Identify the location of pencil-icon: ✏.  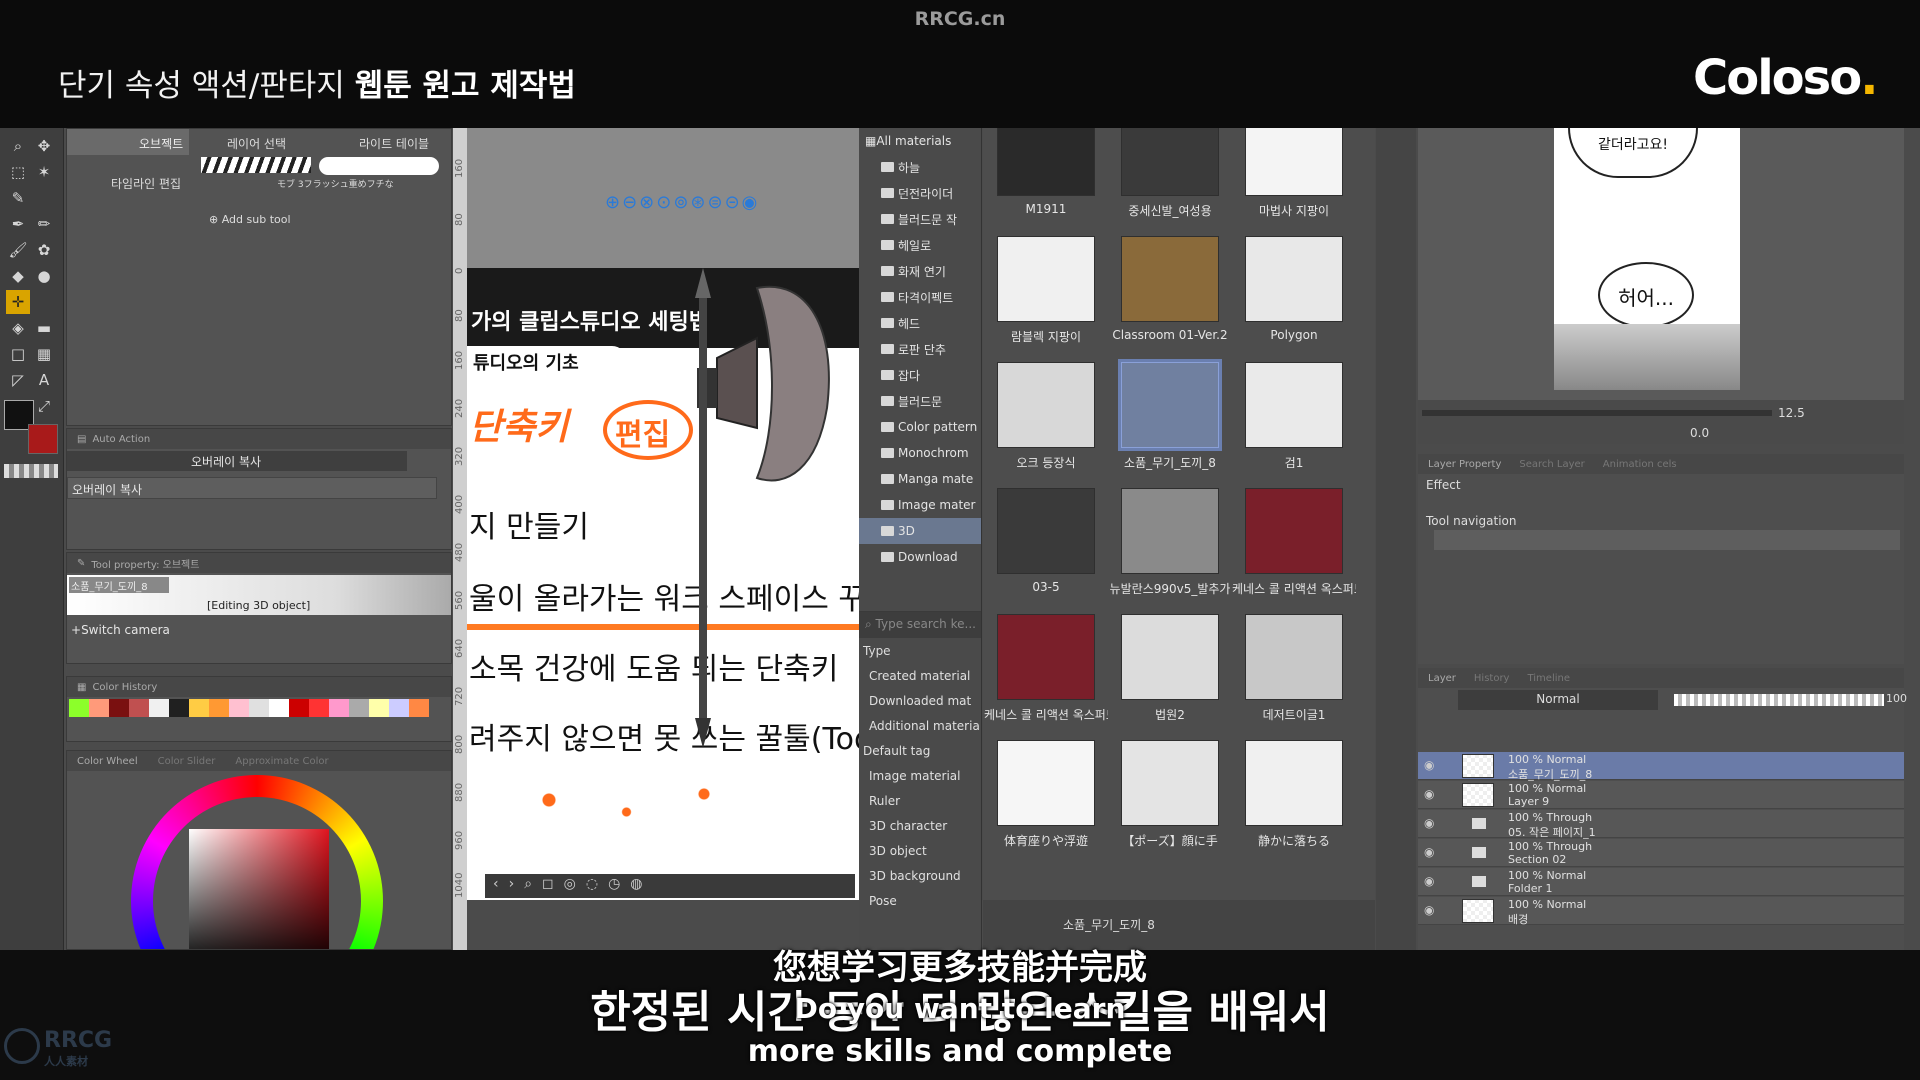
(44, 224).